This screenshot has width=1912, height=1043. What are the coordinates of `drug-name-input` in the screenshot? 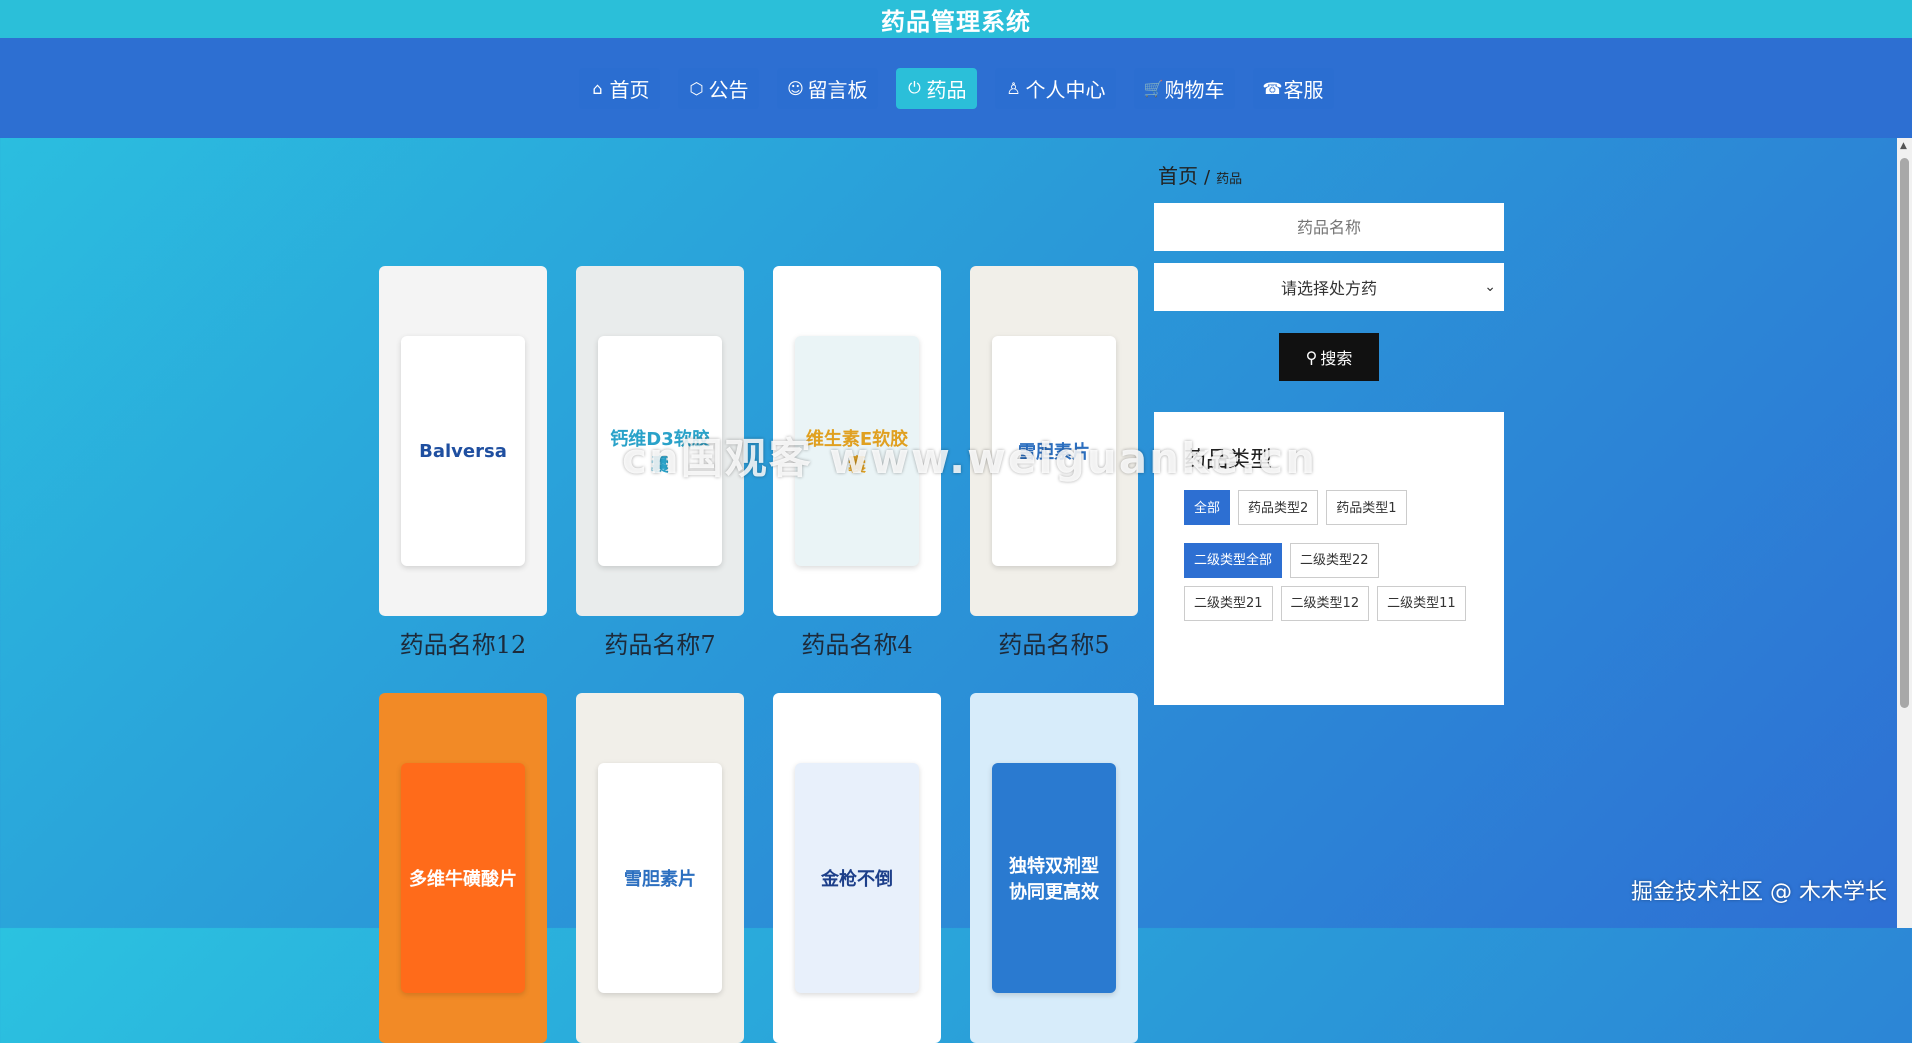 It's located at (1329, 227).